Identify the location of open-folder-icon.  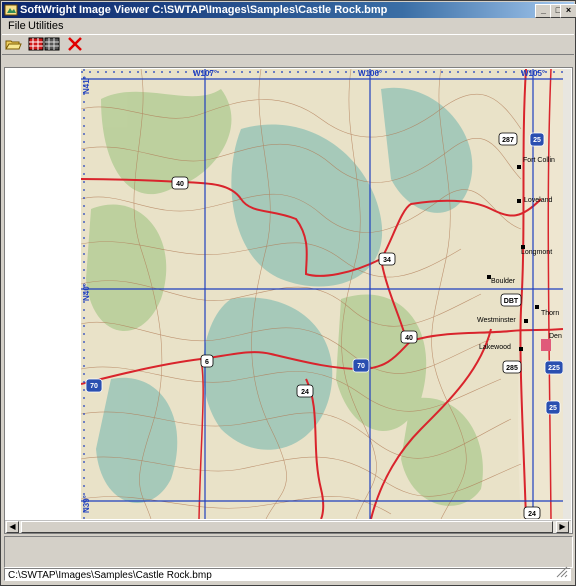
(13, 44).